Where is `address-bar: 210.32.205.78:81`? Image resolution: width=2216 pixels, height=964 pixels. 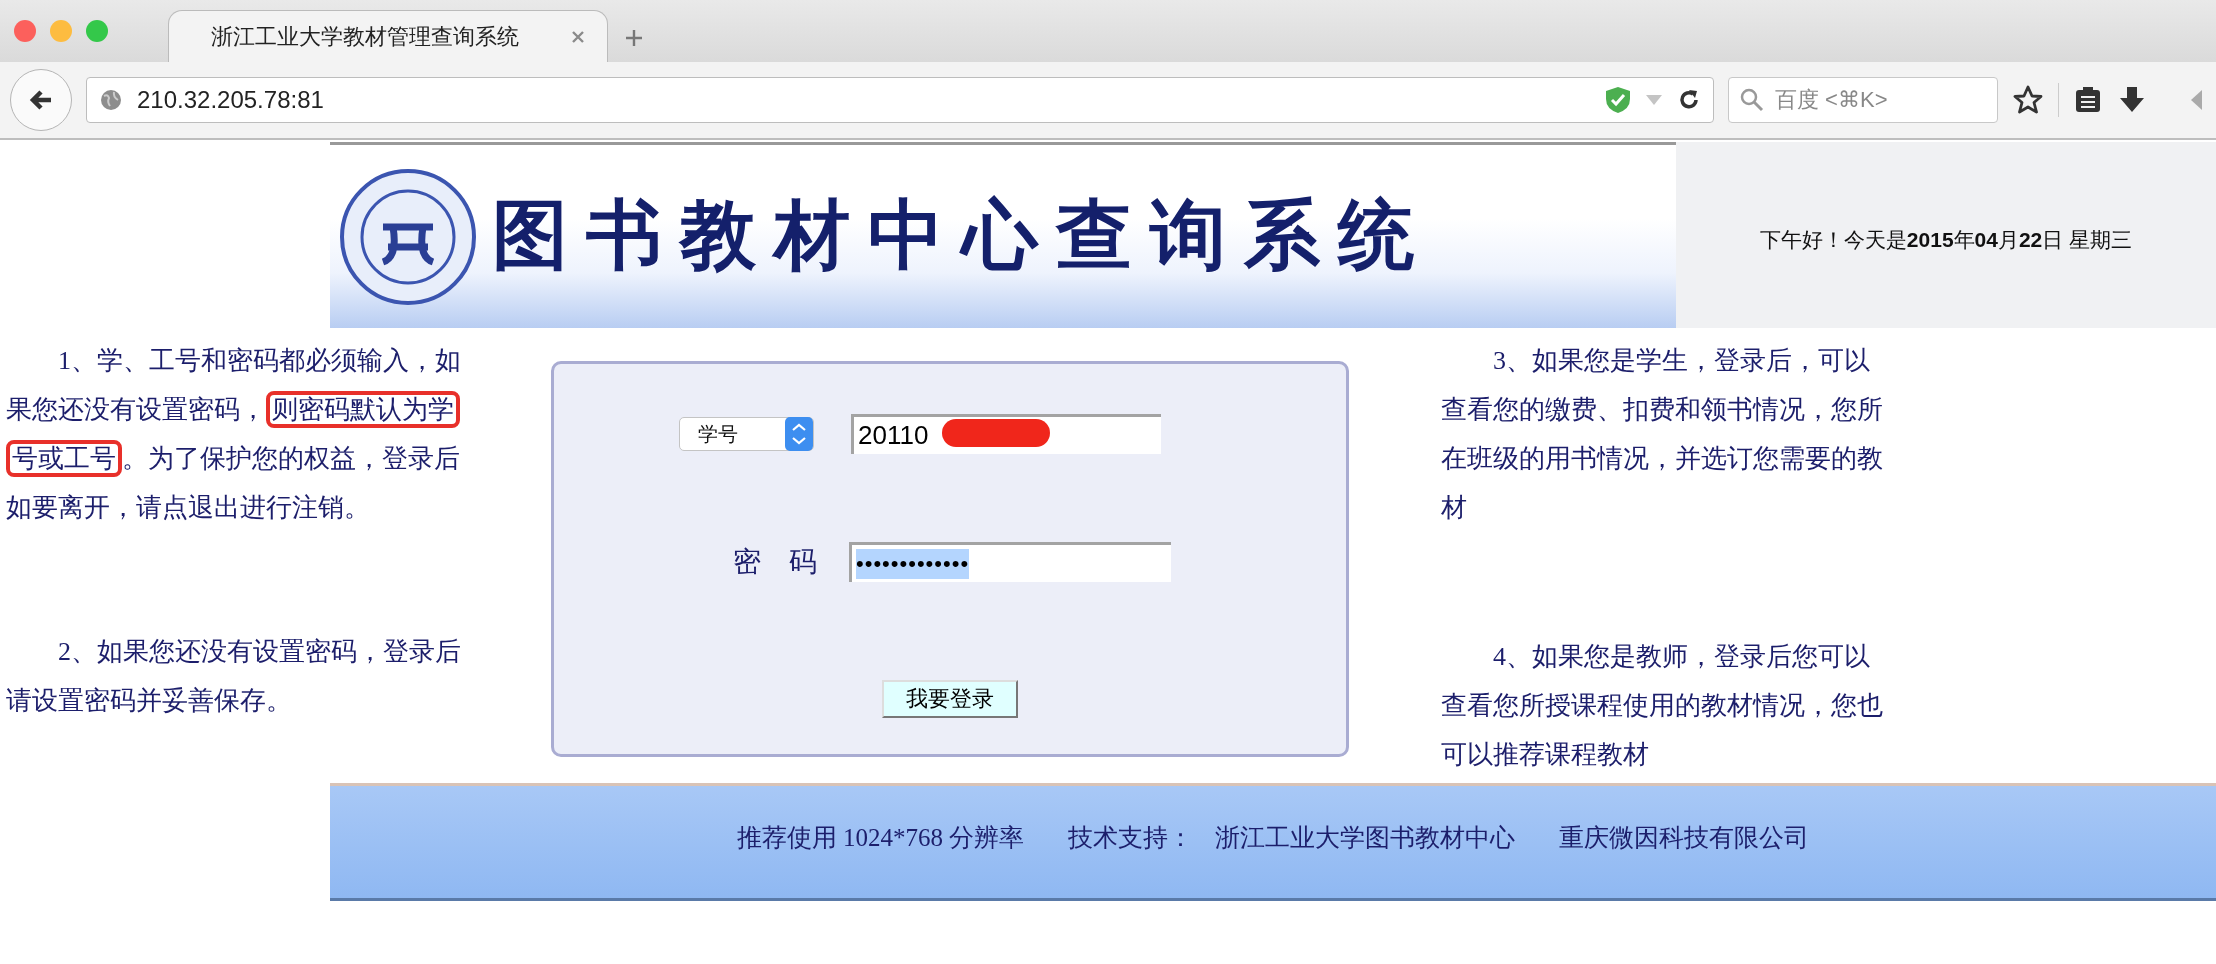
address-bar: 210.32.205.78:81 is located at coordinates (900, 100).